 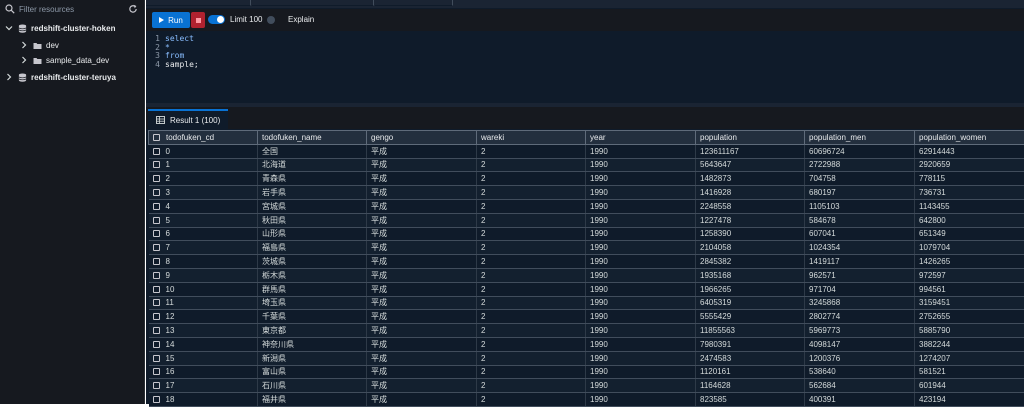 I want to click on table-row: 7福島県平成21990210405810243541079704, so click(x=586, y=248).